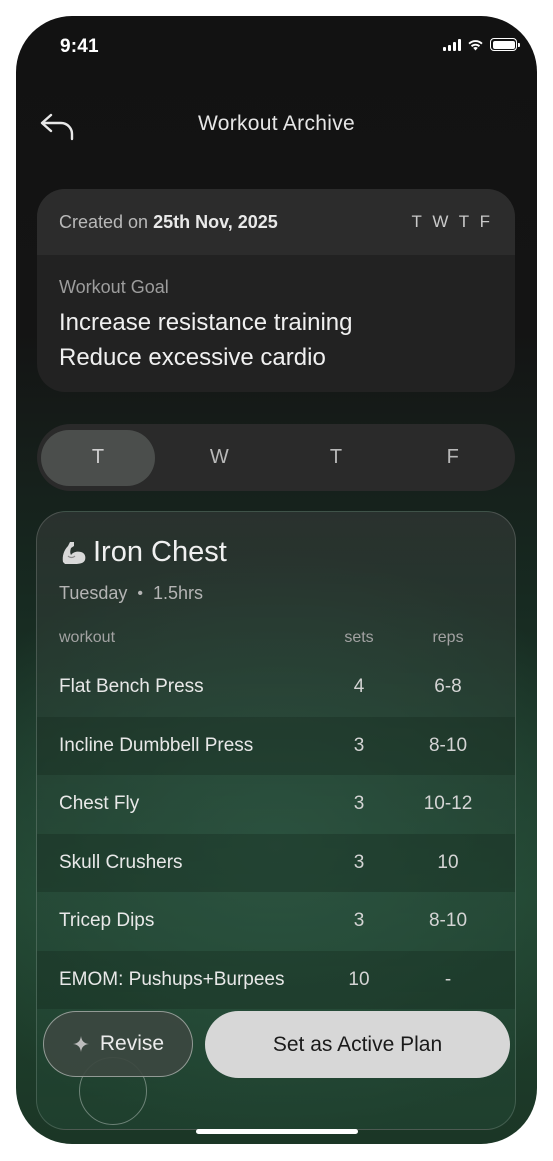 The height and width of the screenshot is (1161, 553). Describe the element at coordinates (276, 641) in the screenshot. I see `table-header: workout sets reps` at that location.